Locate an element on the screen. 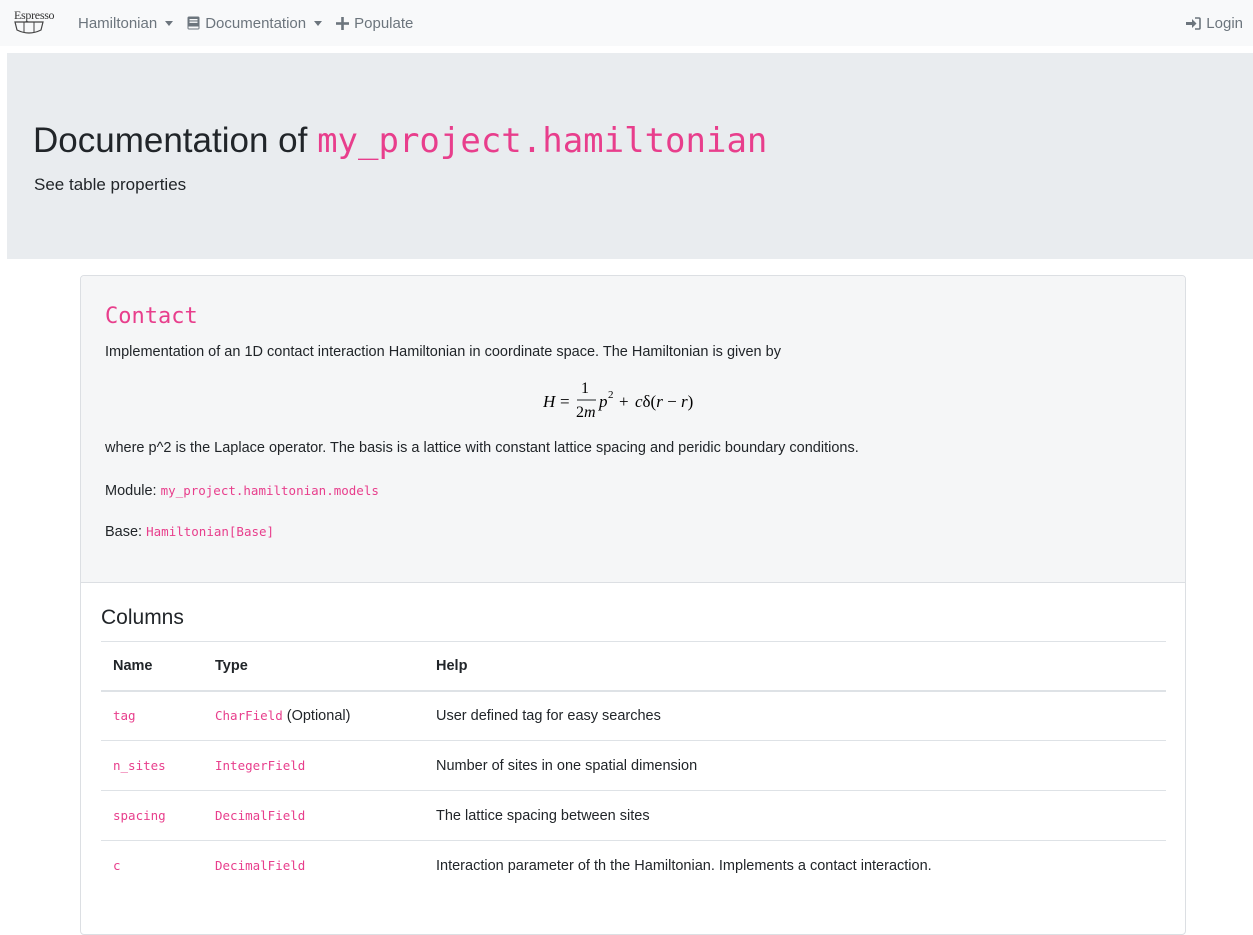 The image size is (1253, 935). row-type-cell: IntegerField is located at coordinates (313, 765).